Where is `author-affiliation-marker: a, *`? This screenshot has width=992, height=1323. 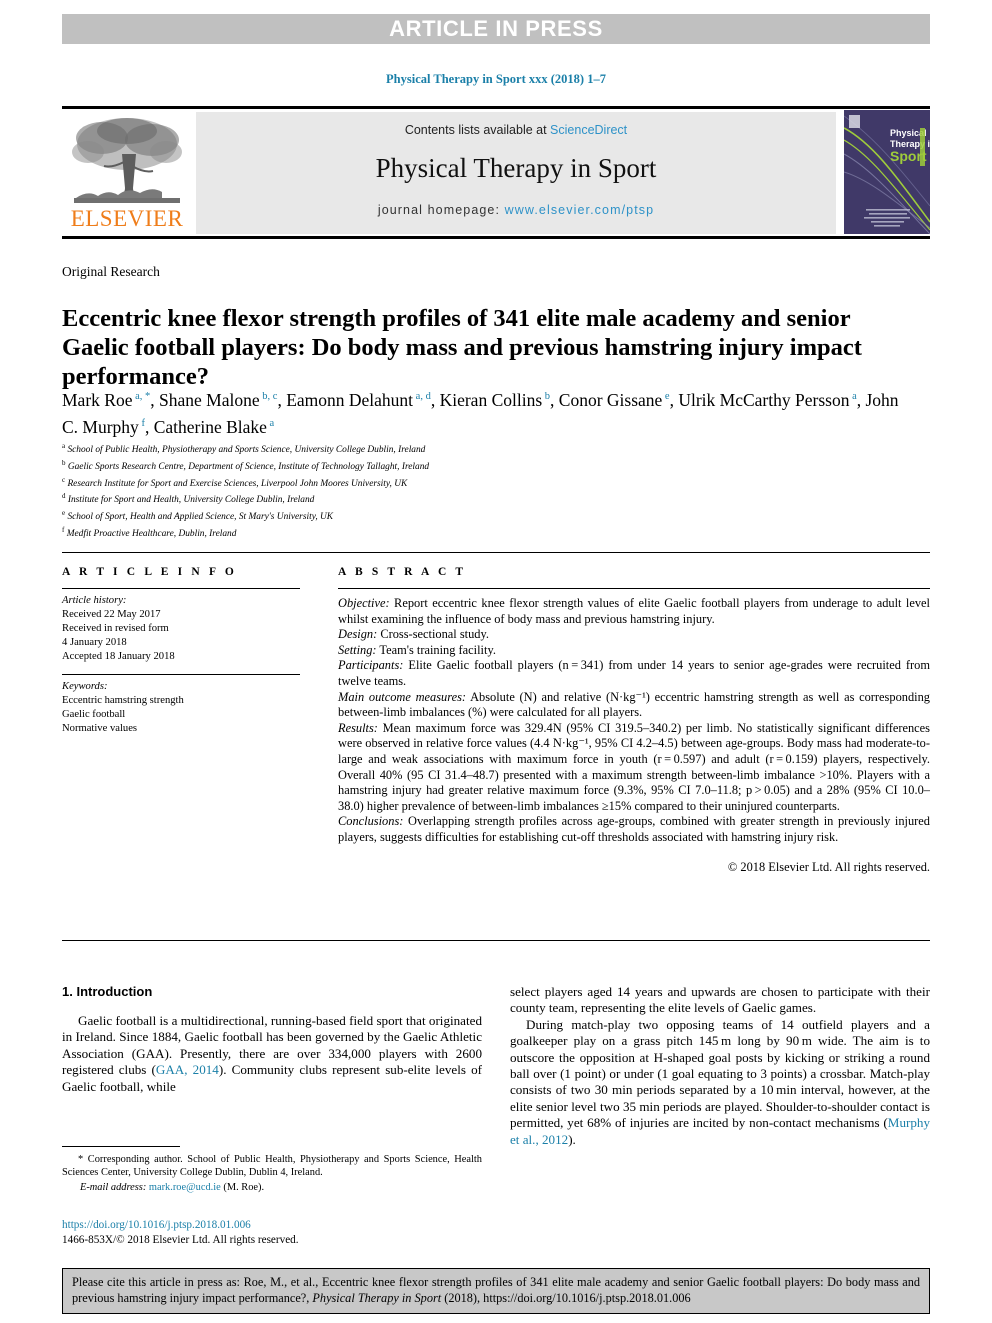
author-affiliation-marker: a, * is located at coordinates (141, 396).